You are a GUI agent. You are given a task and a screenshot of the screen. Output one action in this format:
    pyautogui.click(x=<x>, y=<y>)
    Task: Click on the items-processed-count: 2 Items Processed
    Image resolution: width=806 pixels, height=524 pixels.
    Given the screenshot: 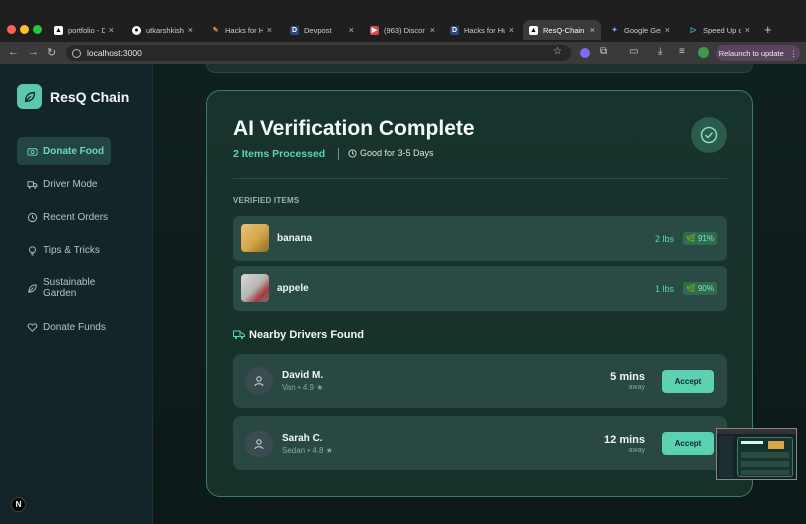 What is the action you would take?
    pyautogui.click(x=279, y=154)
    